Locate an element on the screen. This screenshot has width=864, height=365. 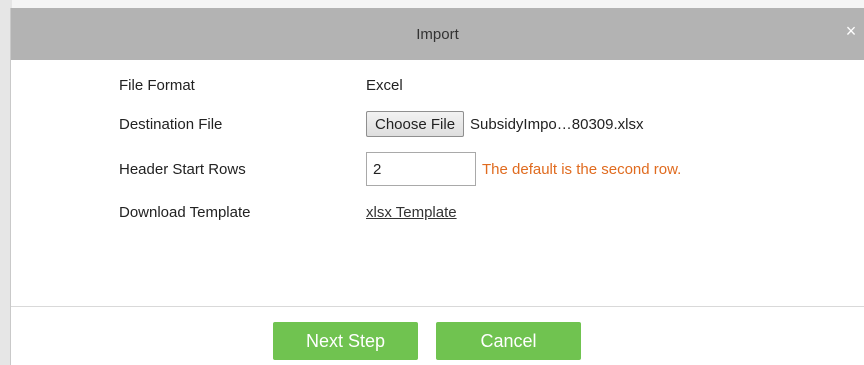
destination-file-label: Destination File is located at coordinates (171, 124).